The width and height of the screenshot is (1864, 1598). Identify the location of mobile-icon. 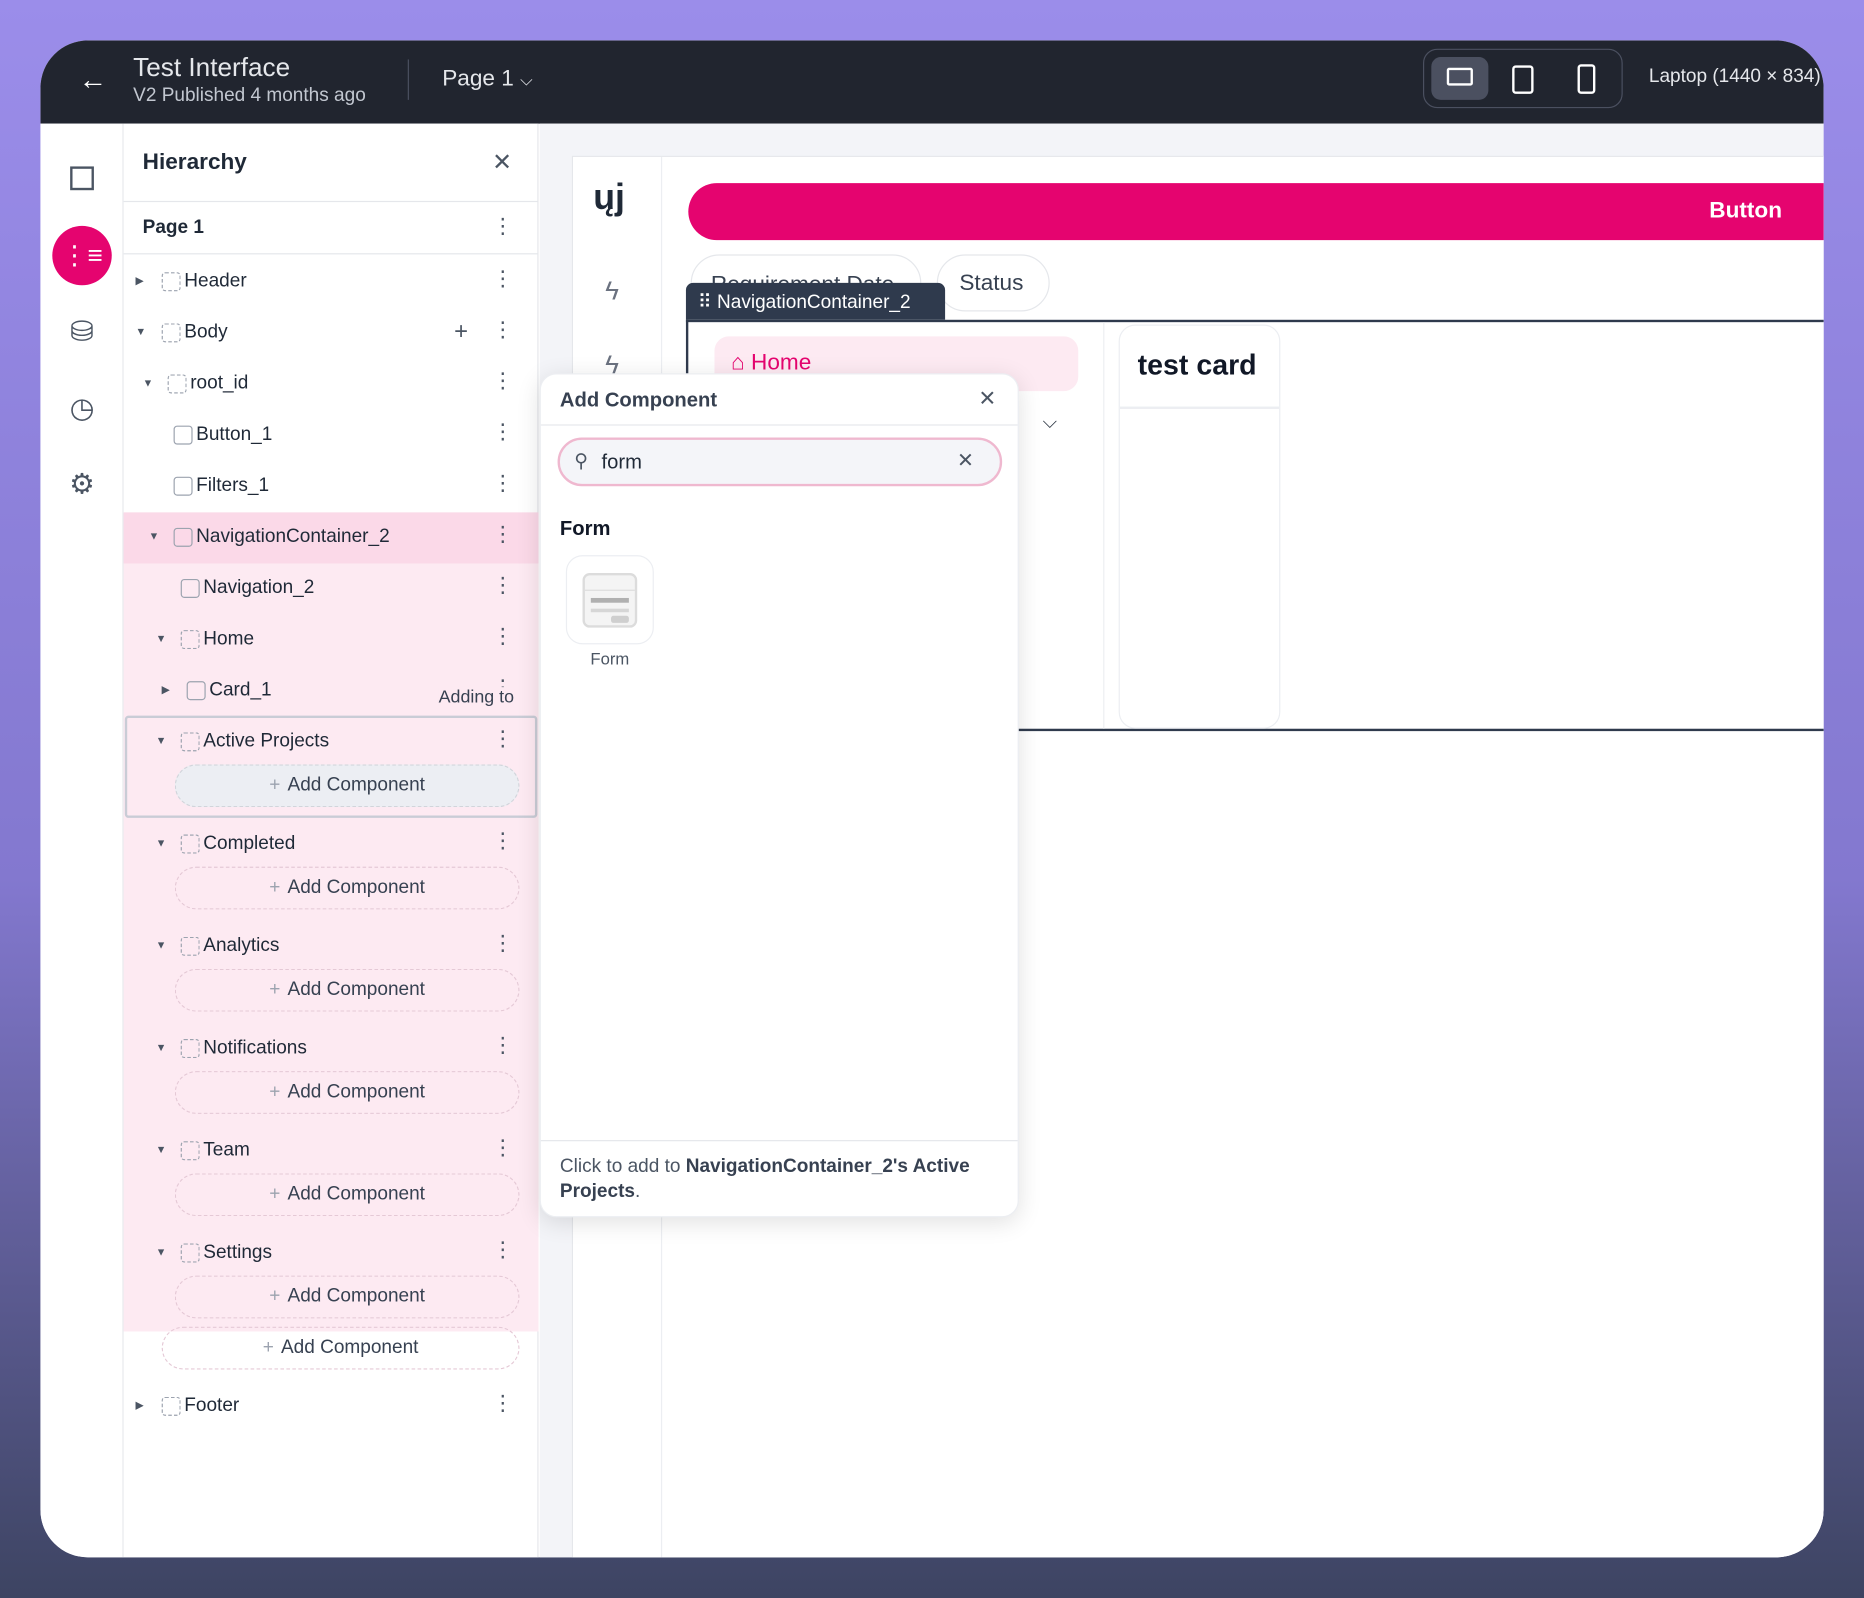
(1586, 79).